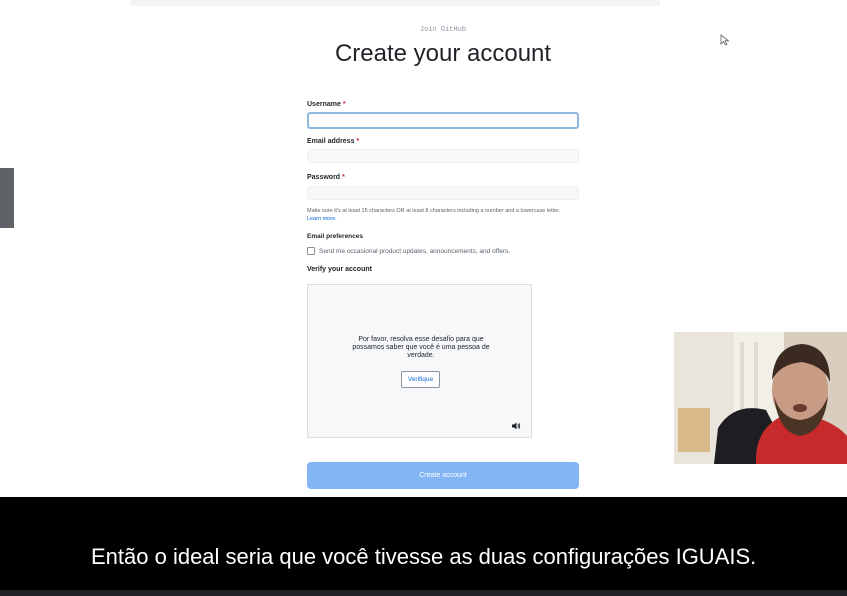 The height and width of the screenshot is (596, 847). Describe the element at coordinates (443, 30) in the screenshot. I see `join-github-eyebrow: Join GitHub` at that location.